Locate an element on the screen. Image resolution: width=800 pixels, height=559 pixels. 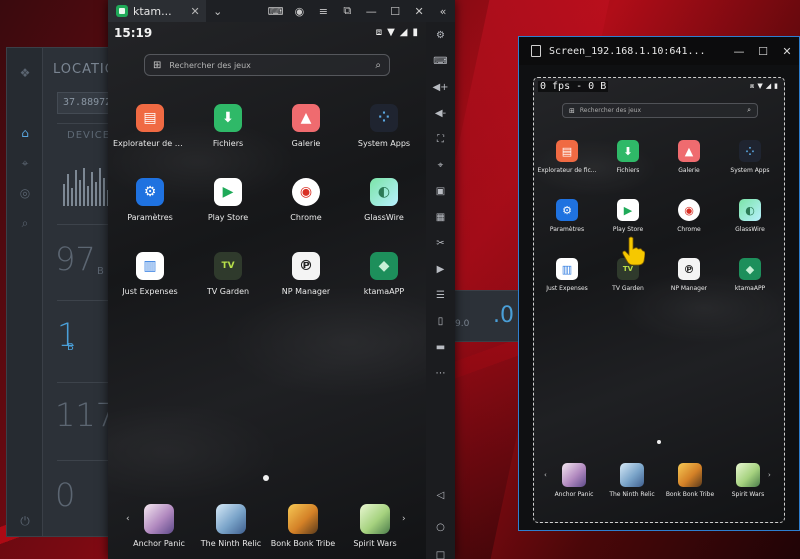
emulator-toolbar: ⚙ ⌨ ◀+ ◀- ⛶ ⌖ ▣ ▦ ✂ ▶ ☰ ▯ ▬ ⋯ ◁ ○ □ is located at coordinates (440, 290).